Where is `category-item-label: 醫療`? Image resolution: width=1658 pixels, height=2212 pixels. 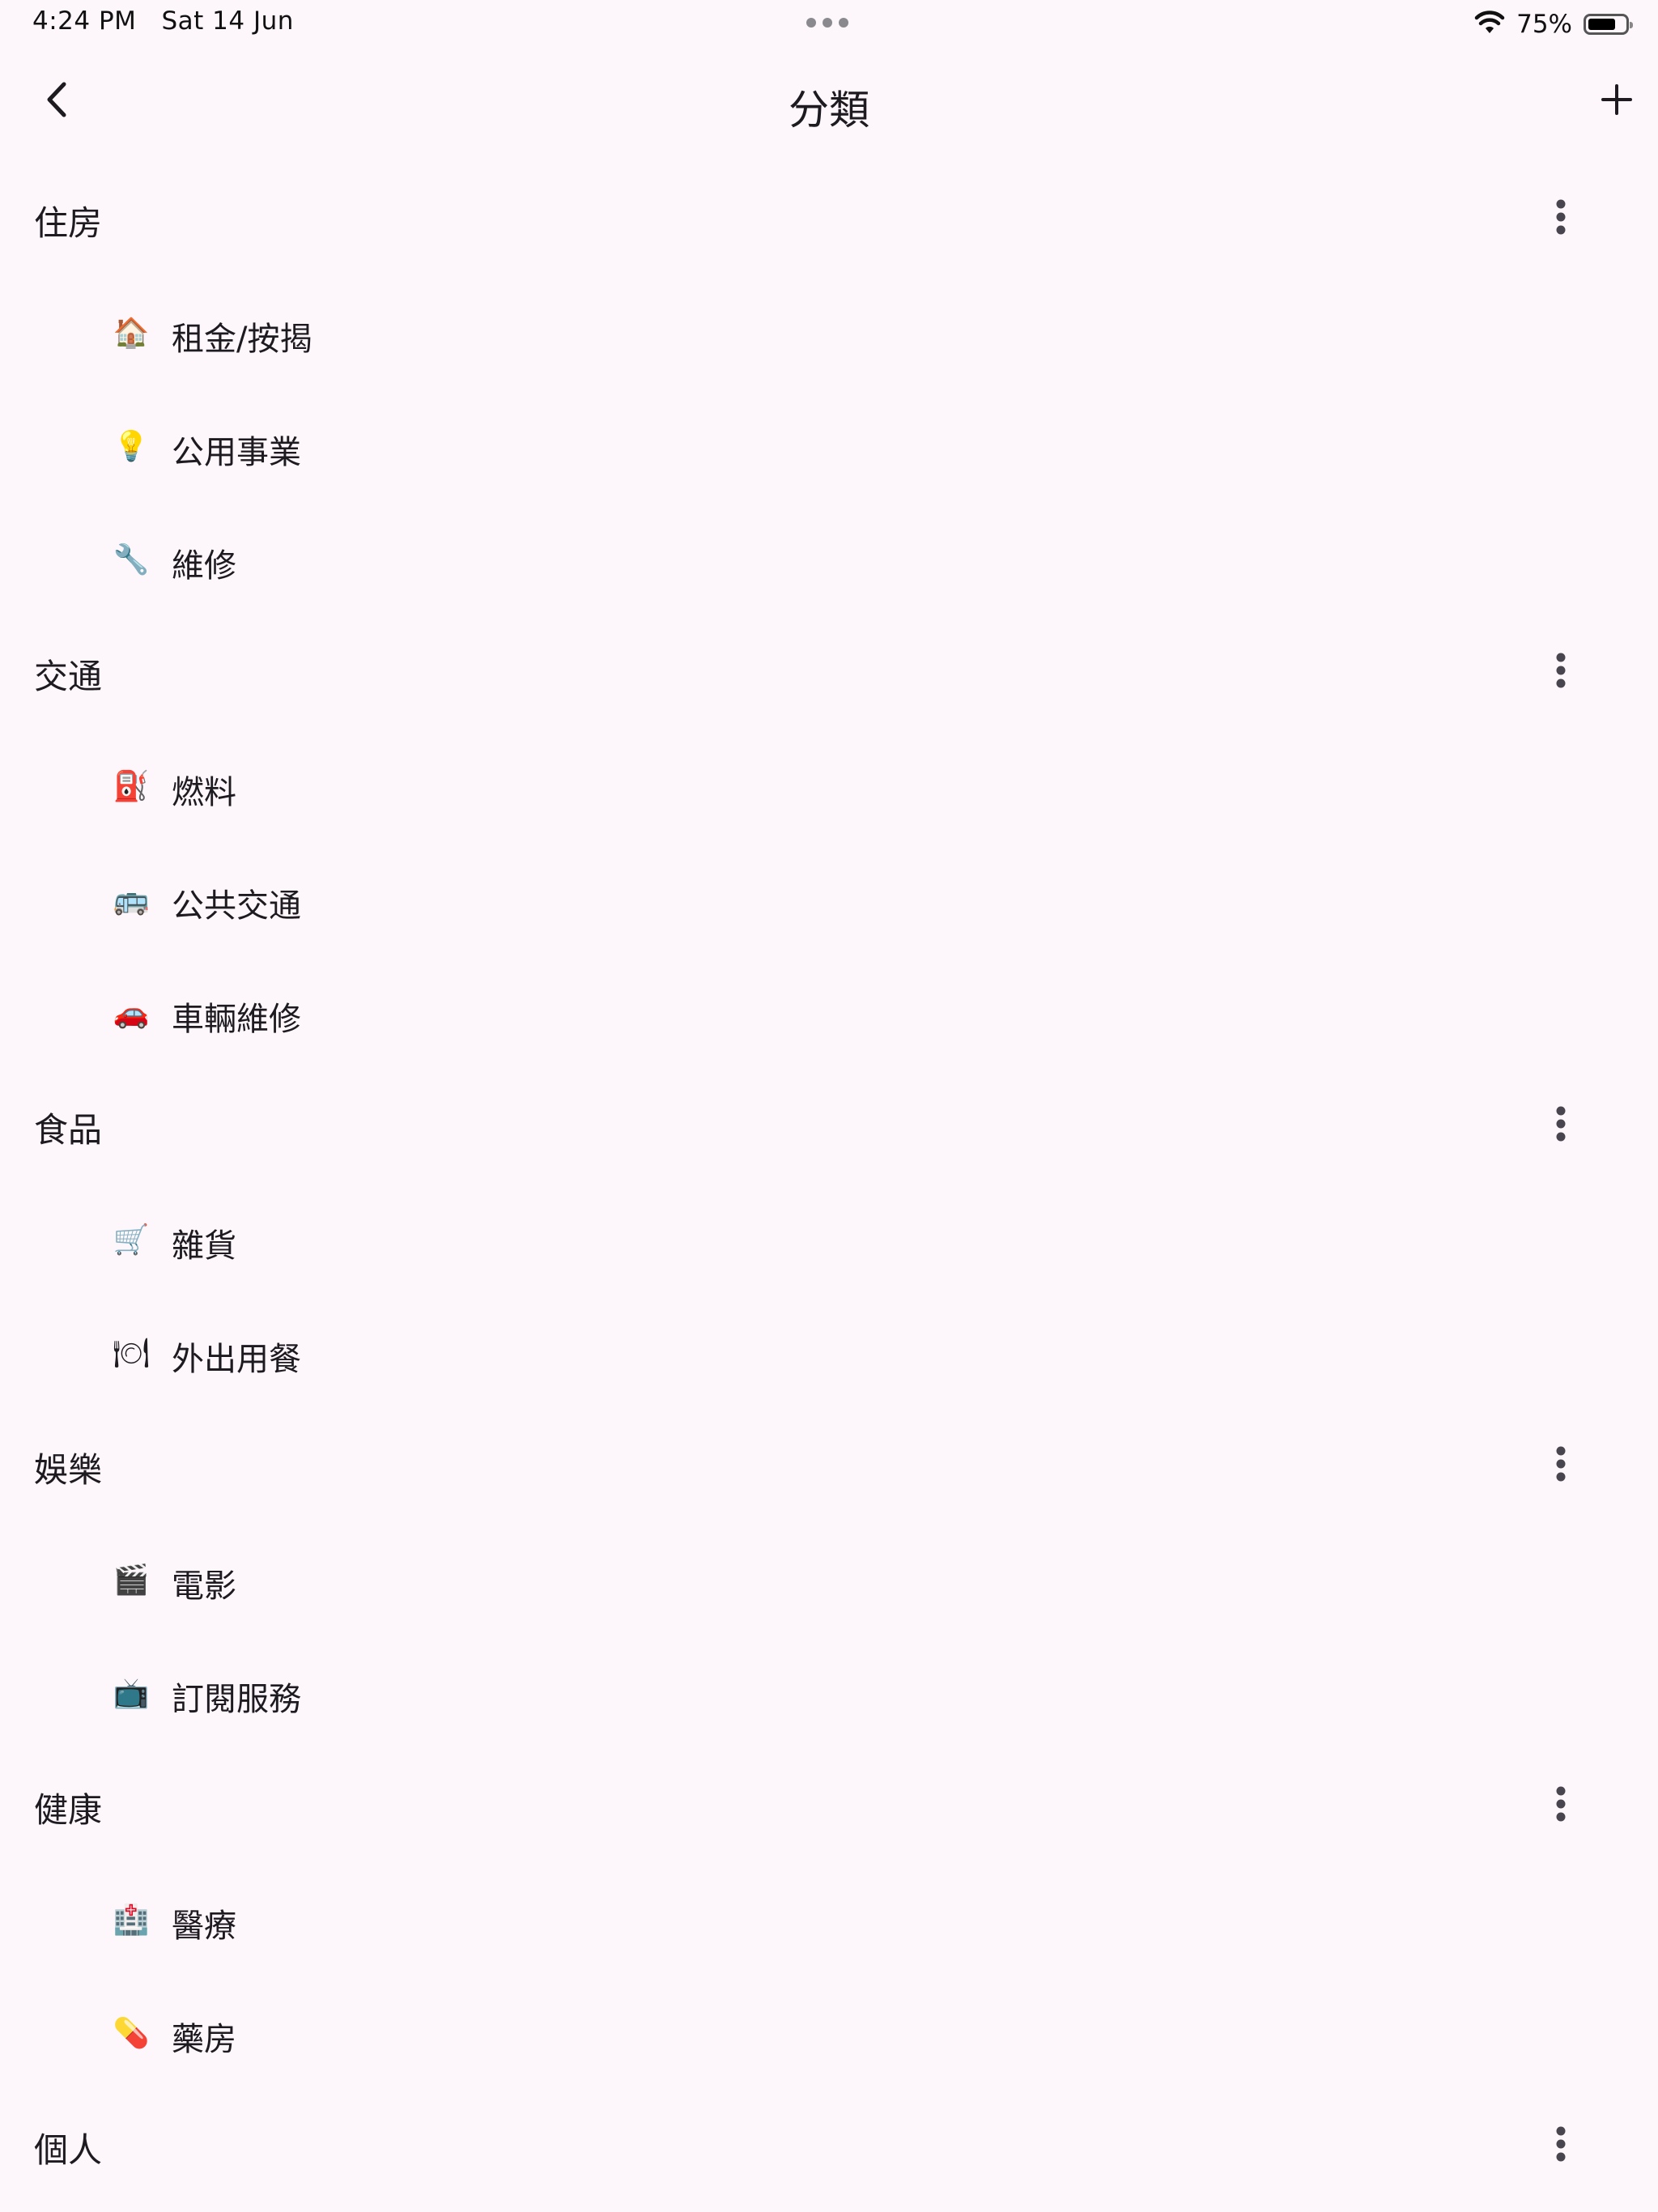
category-item-label: 醫療 is located at coordinates (204, 1927).